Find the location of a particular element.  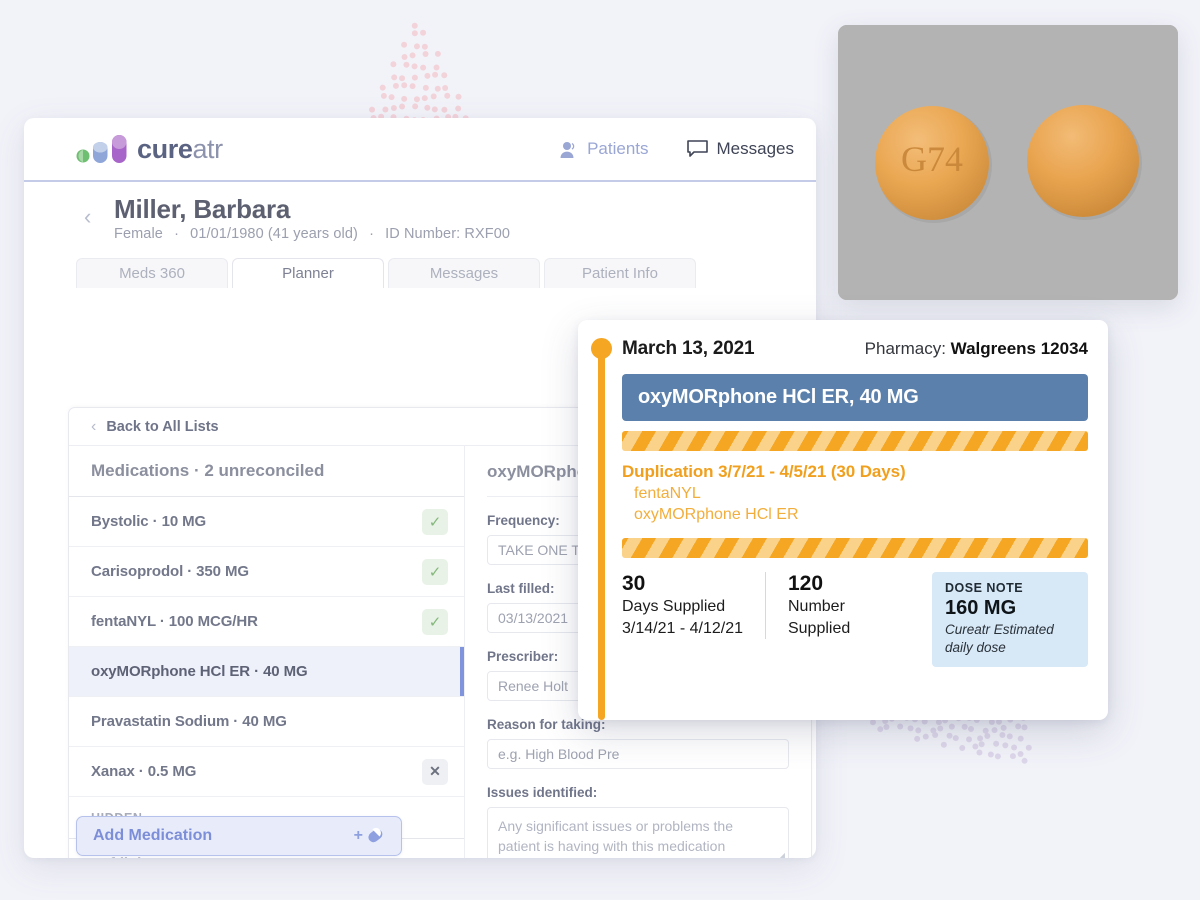

cureatr-logo: cureatr is located at coordinates (149, 149).